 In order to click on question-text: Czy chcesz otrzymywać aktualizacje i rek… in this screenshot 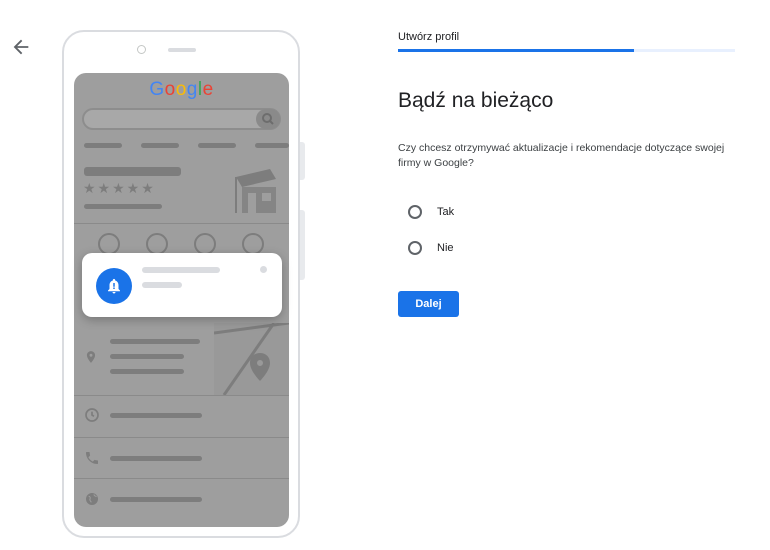, I will do `click(561, 155)`.